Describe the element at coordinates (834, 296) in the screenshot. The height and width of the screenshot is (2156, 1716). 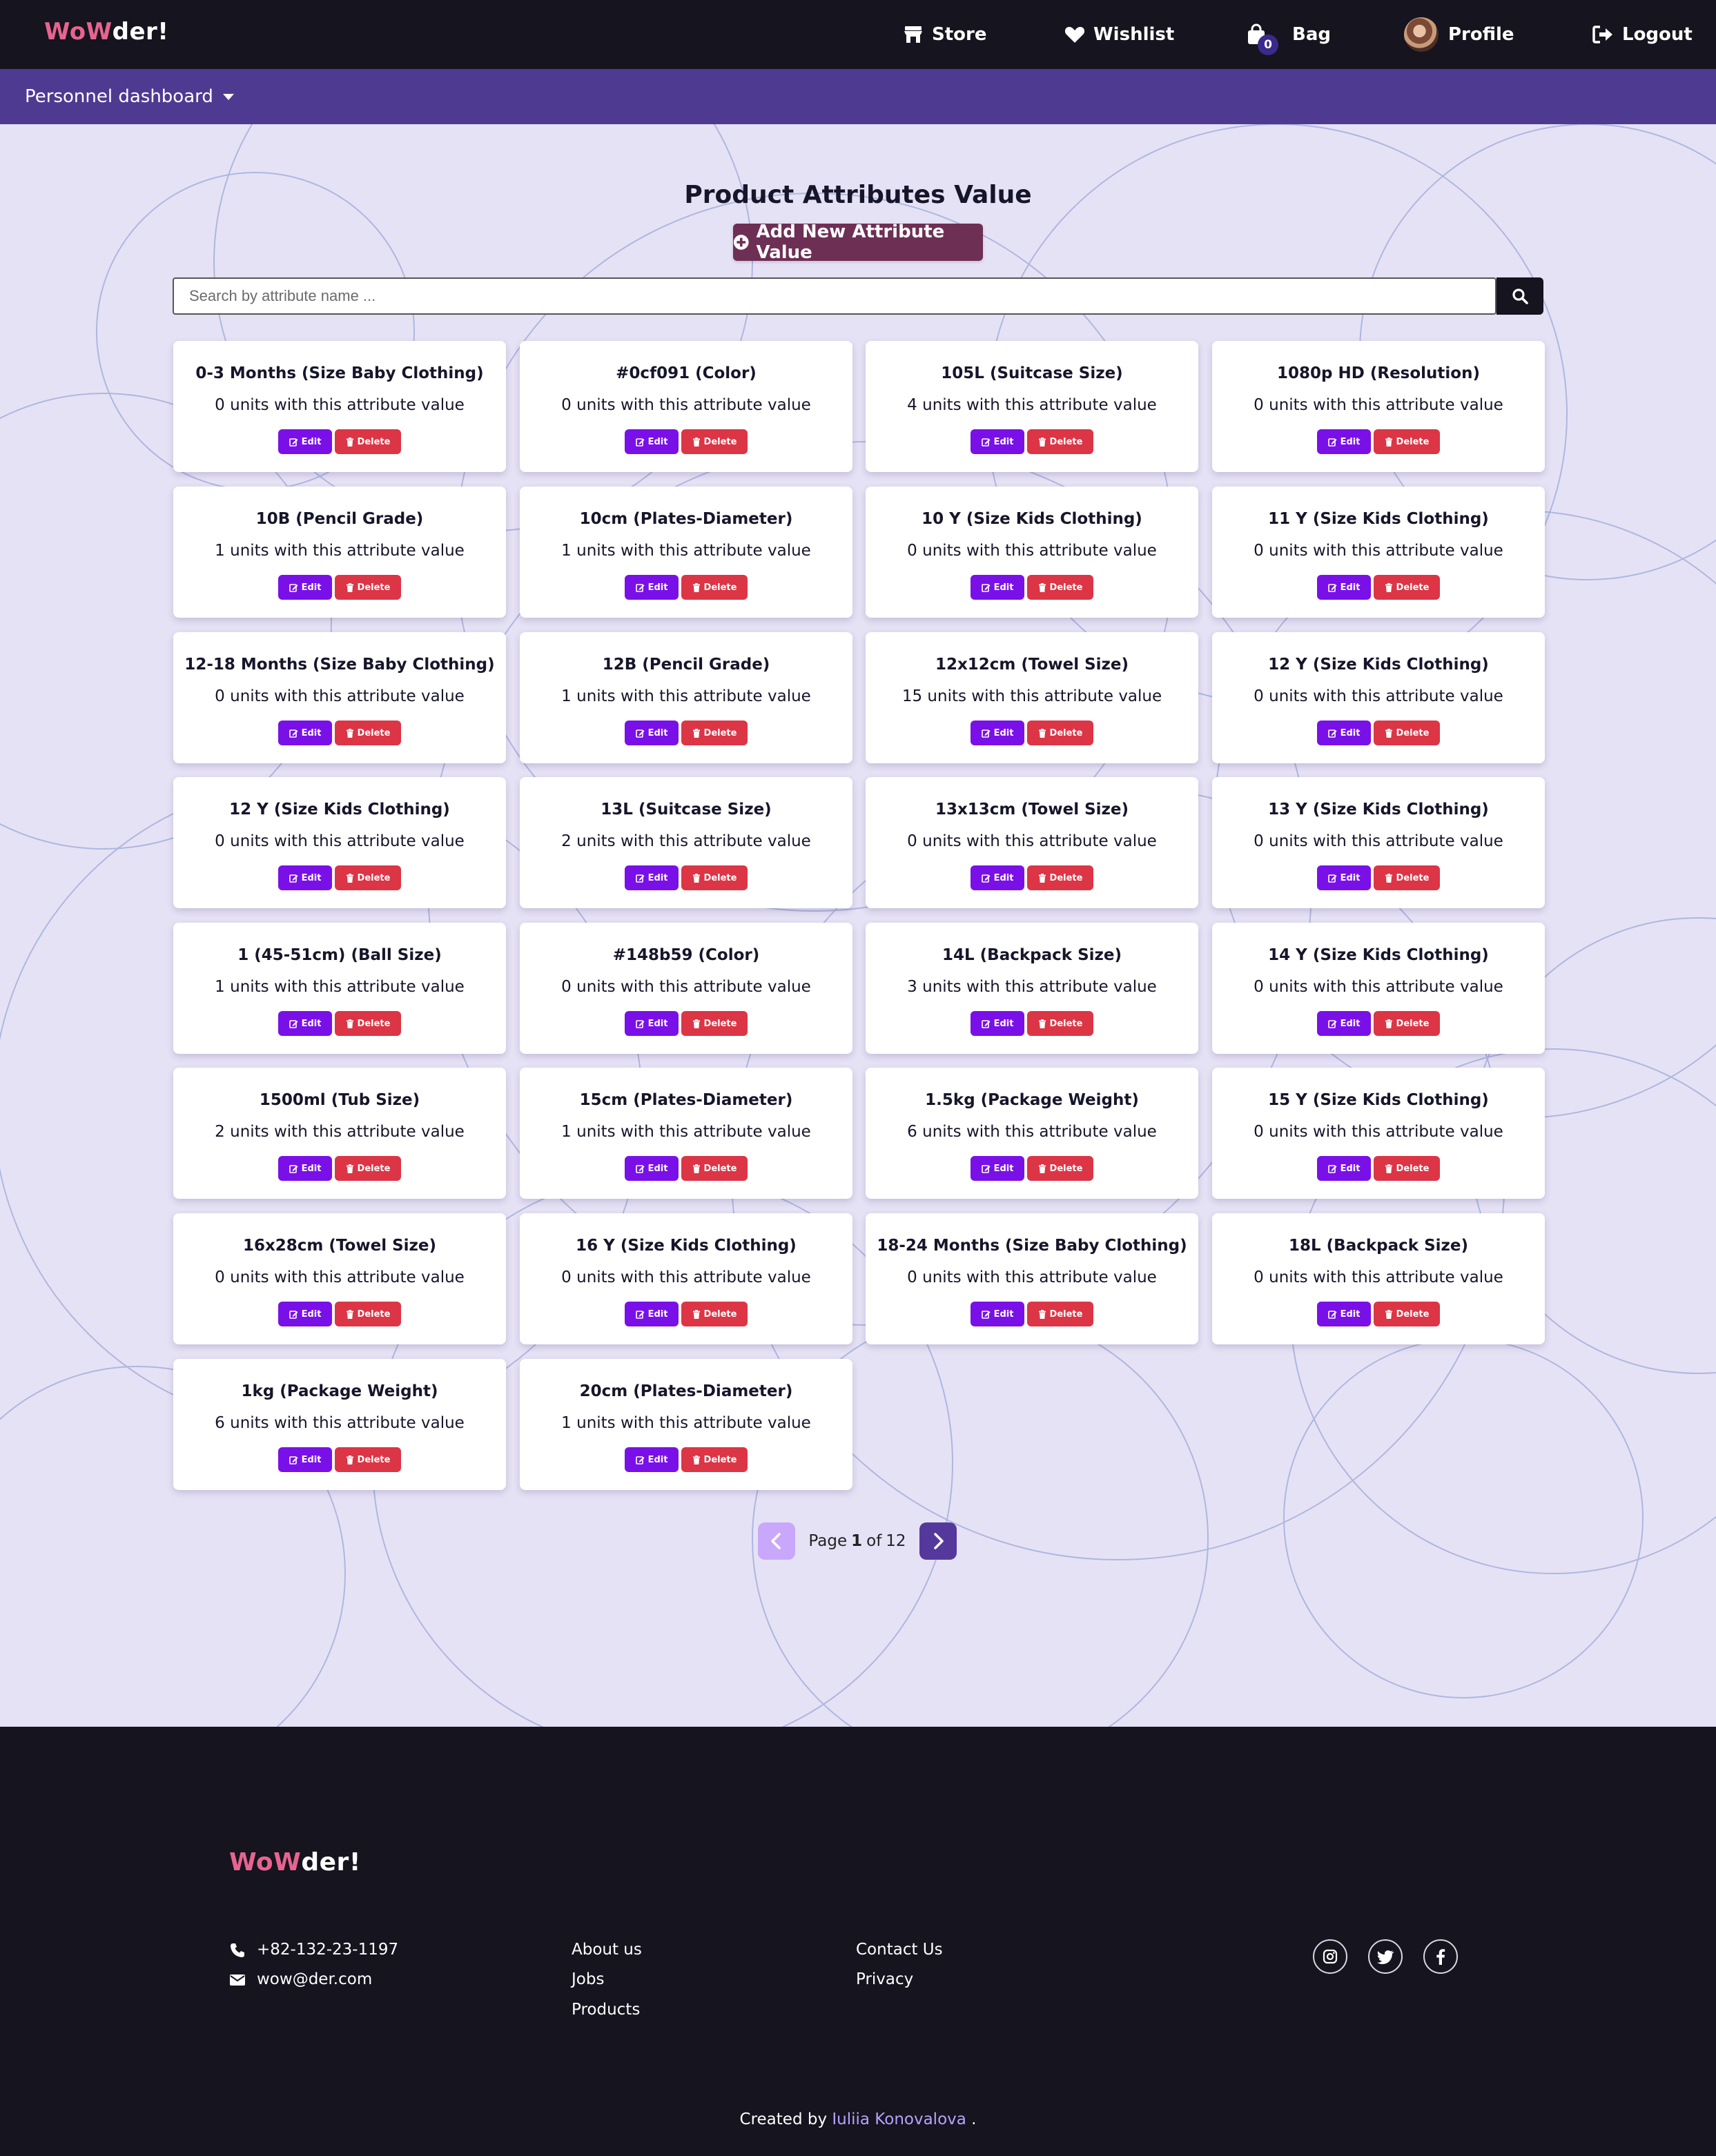
I see `search-input` at that location.